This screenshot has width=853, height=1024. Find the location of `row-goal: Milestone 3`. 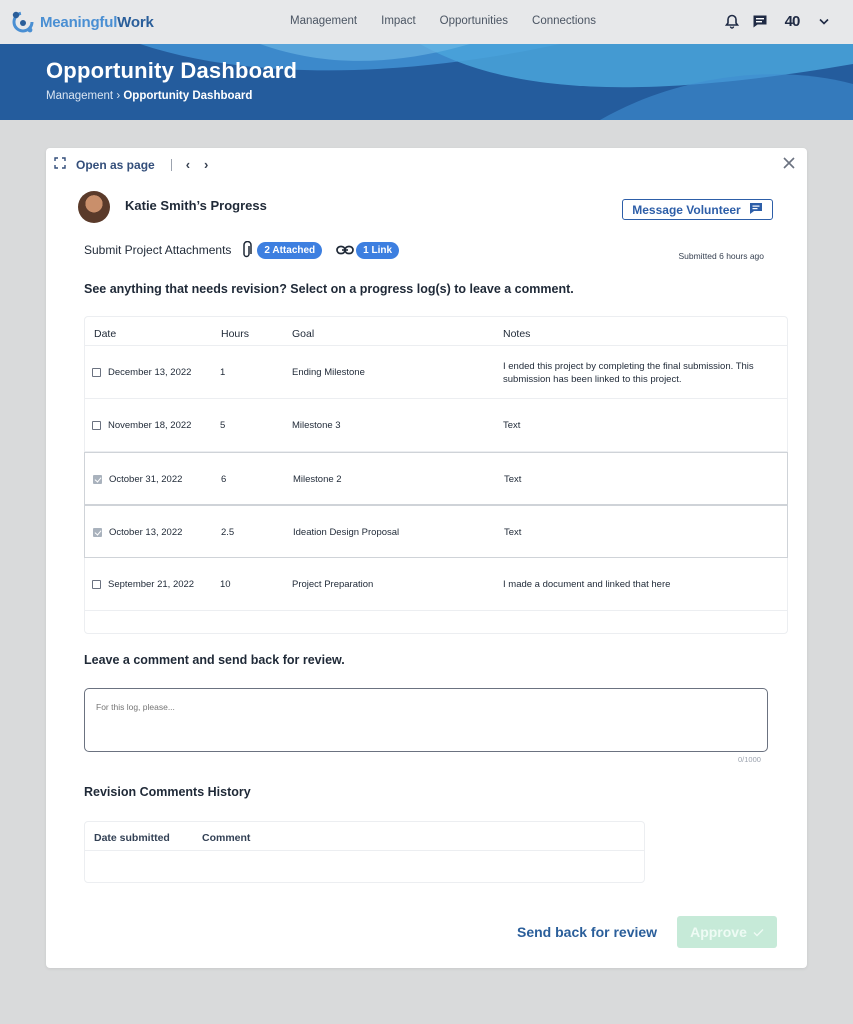

row-goal: Milestone 3 is located at coordinates (316, 425).